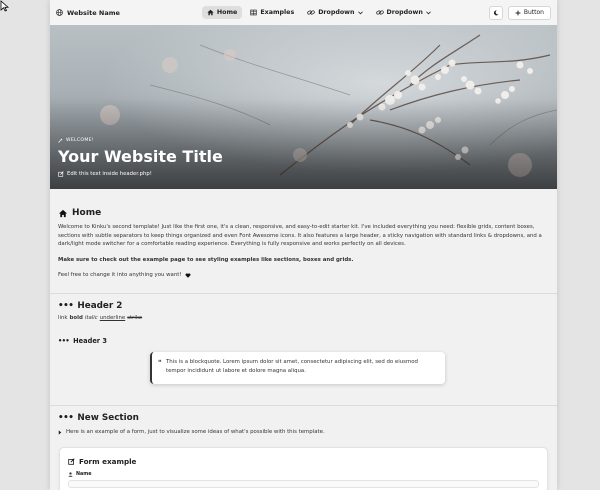  What do you see at coordinates (187, 275) in the screenshot?
I see `heart-icon` at bounding box center [187, 275].